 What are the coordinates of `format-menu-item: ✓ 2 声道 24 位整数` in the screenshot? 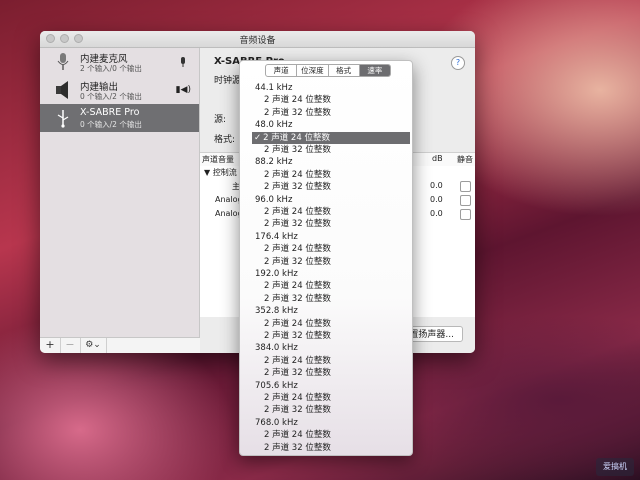 It's located at (331, 137).